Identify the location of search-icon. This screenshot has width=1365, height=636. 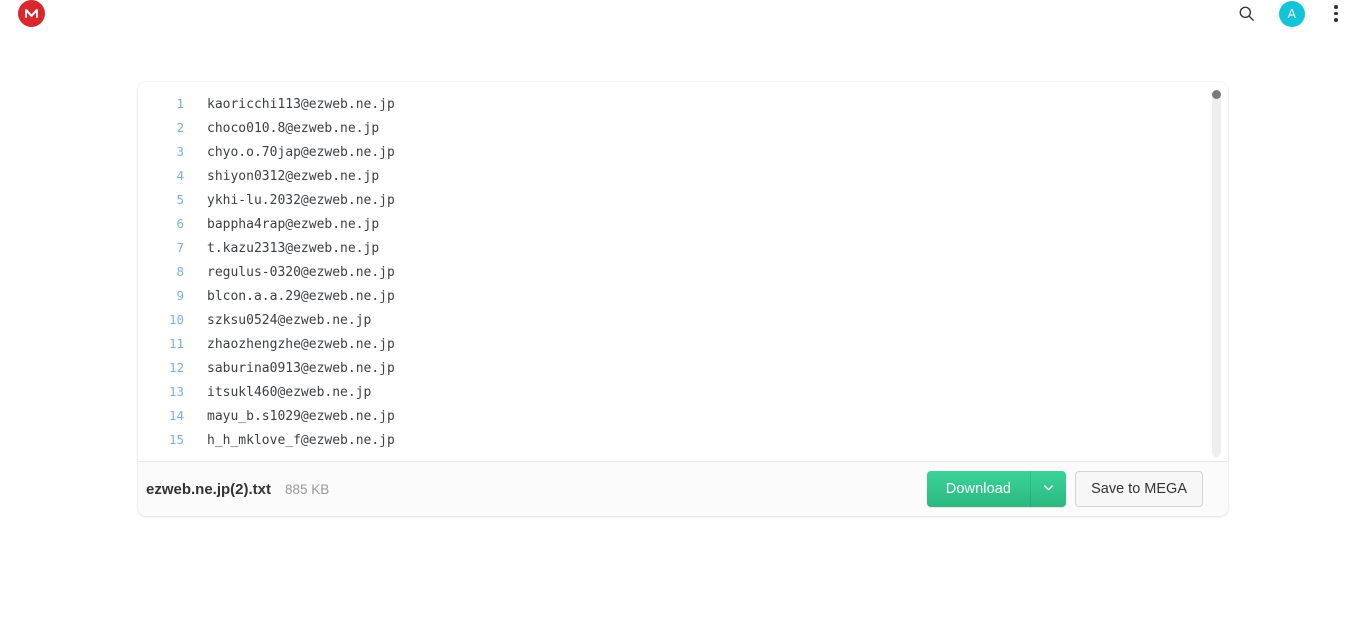
(1246, 14).